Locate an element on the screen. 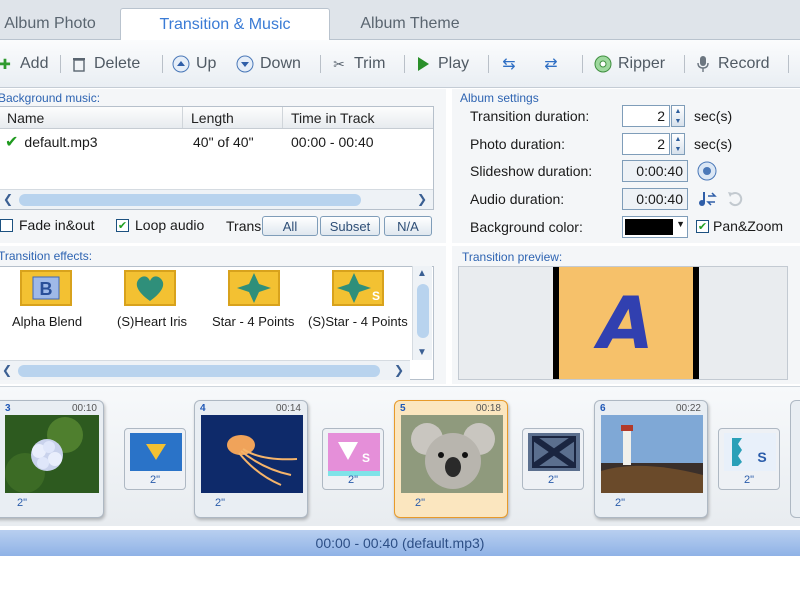  transition-duration-label: Transition duration: is located at coordinates (530, 116).